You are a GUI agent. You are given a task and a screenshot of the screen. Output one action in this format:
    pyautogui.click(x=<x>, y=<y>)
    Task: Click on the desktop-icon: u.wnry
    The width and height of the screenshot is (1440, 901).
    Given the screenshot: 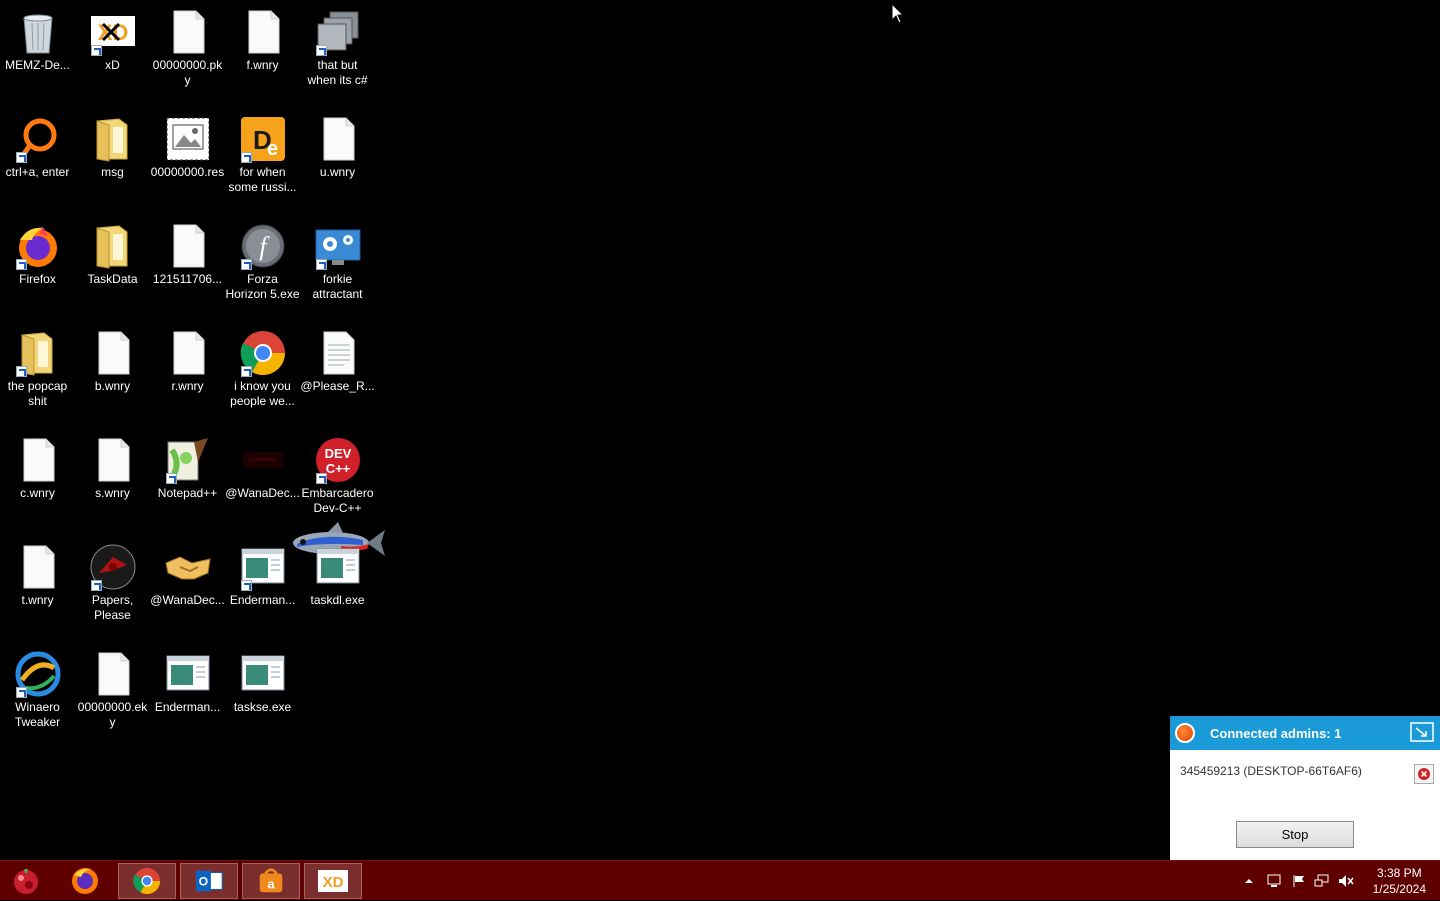 What is the action you would take?
    pyautogui.click(x=337, y=160)
    